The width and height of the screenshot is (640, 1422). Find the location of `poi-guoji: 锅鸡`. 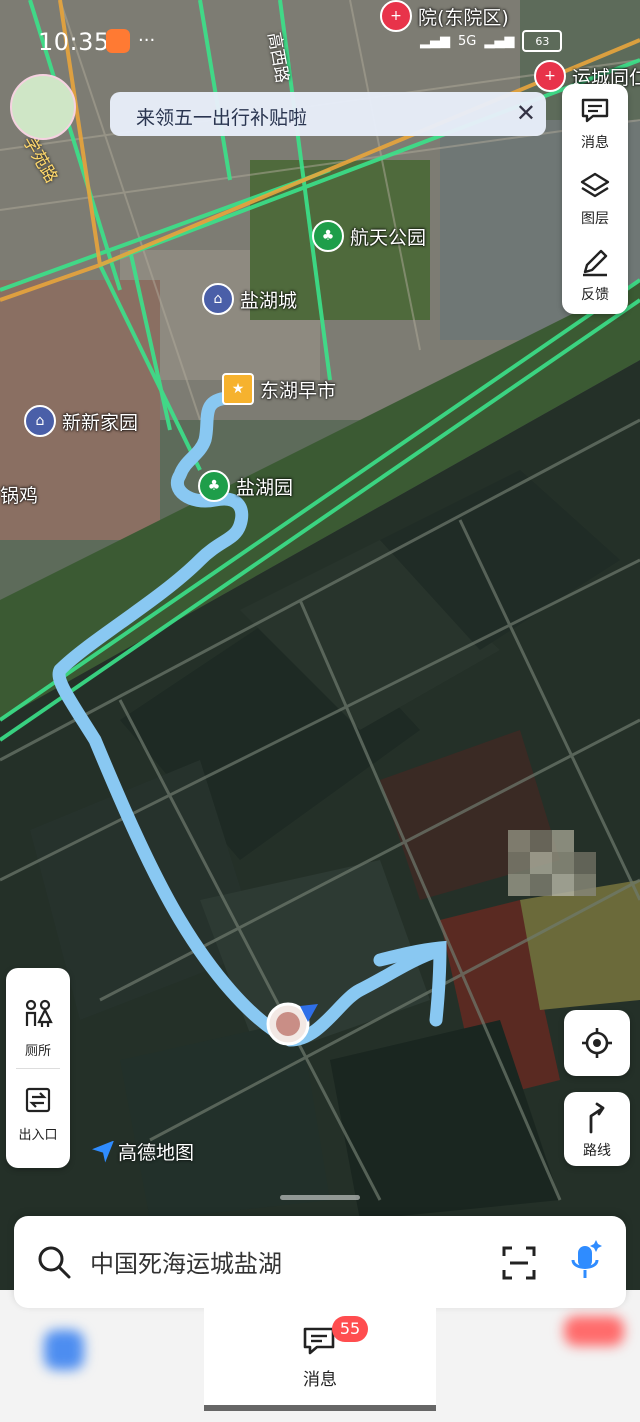

poi-guoji: 锅鸡 is located at coordinates (19, 494).